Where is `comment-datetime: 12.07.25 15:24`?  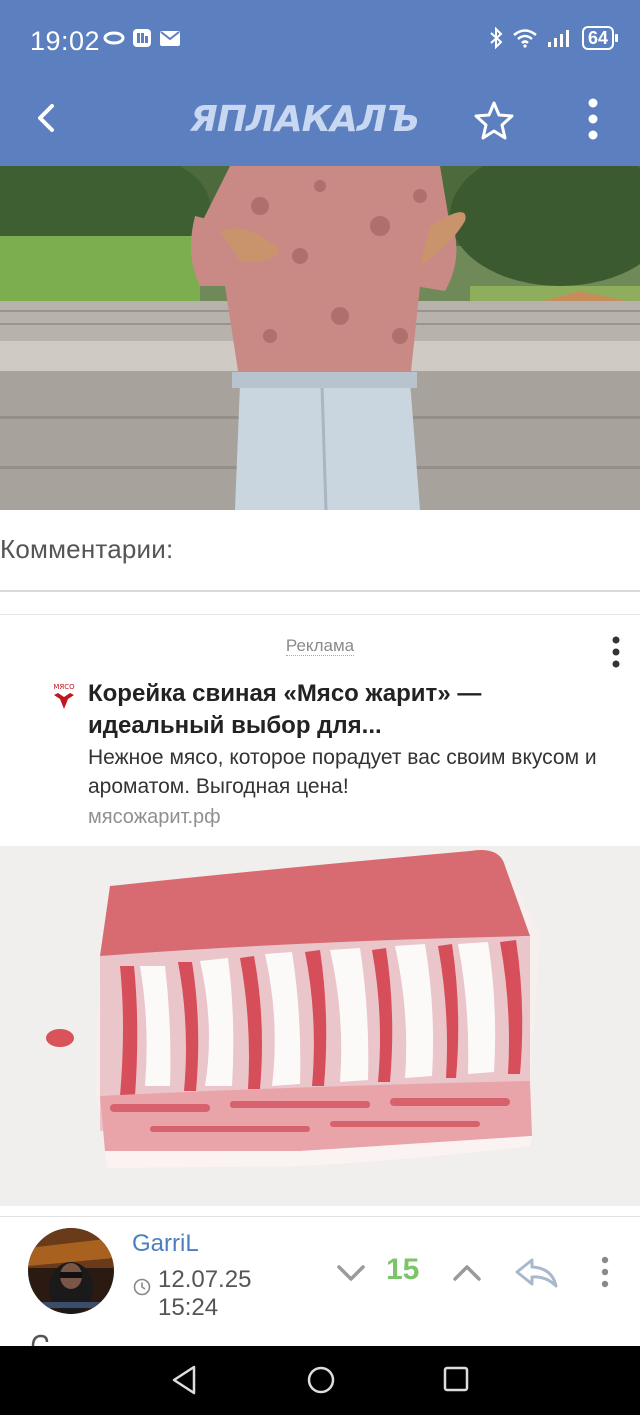
comment-datetime: 12.07.25 15:24 is located at coordinates (204, 1293).